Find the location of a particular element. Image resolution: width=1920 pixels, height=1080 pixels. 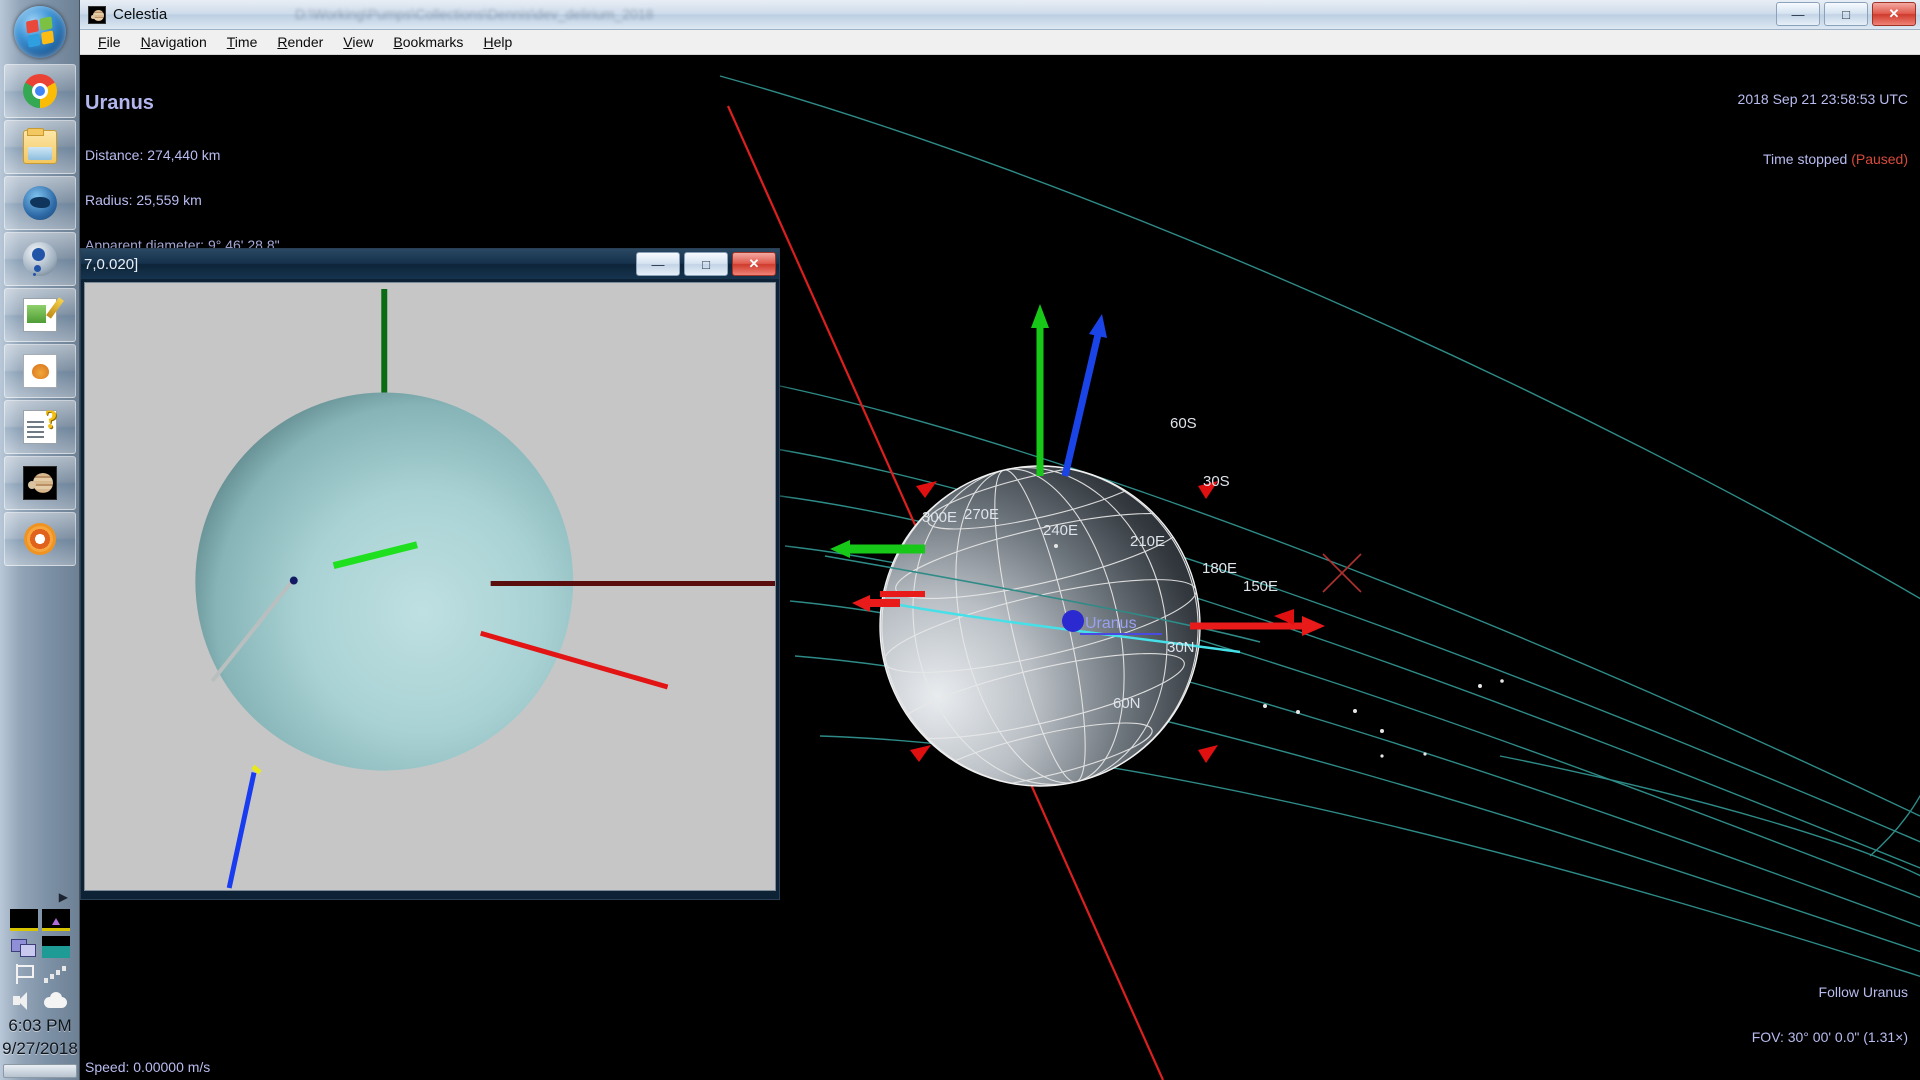

grid-label: 240E is located at coordinates (1060, 530).